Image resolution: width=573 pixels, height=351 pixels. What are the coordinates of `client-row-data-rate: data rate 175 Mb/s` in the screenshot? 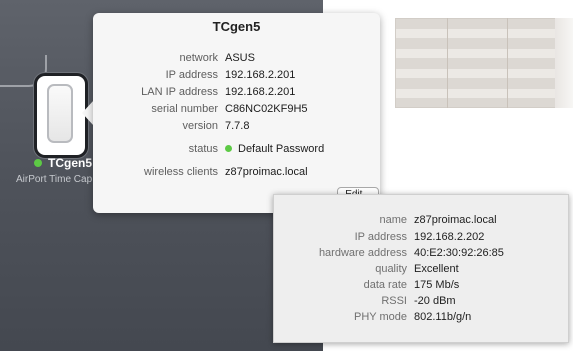 It's located at (421, 286).